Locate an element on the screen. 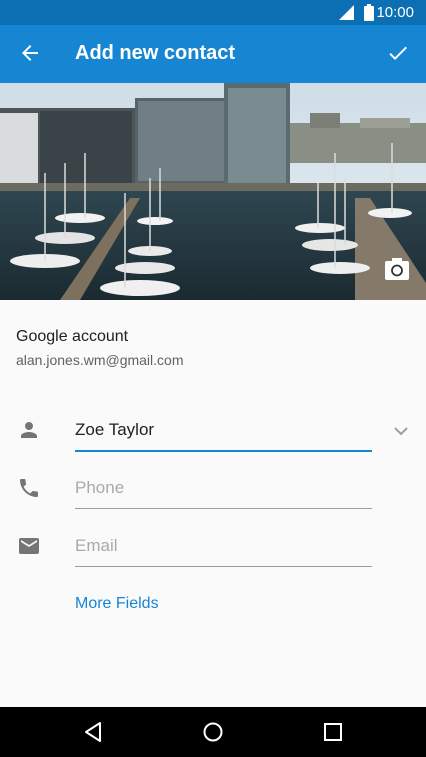  camera-icon is located at coordinates (397, 269).